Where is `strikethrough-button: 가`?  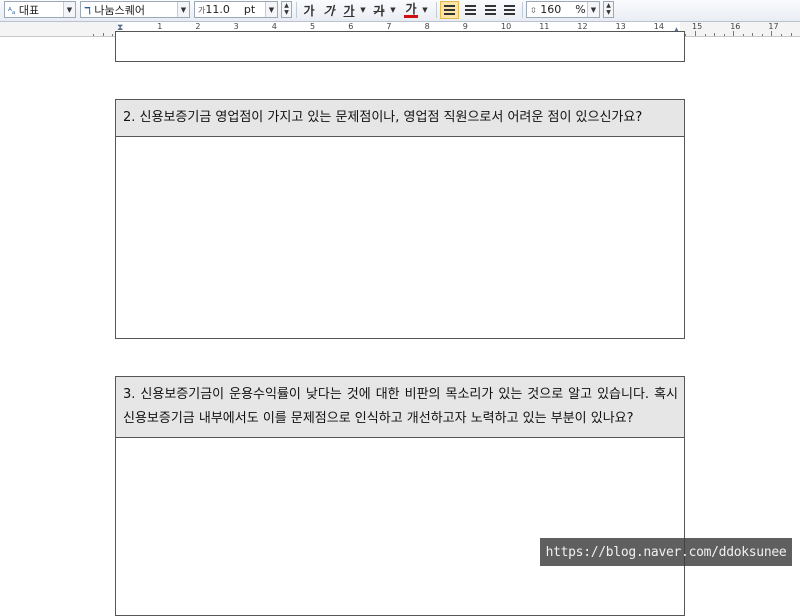 strikethrough-button: 가 is located at coordinates (379, 10).